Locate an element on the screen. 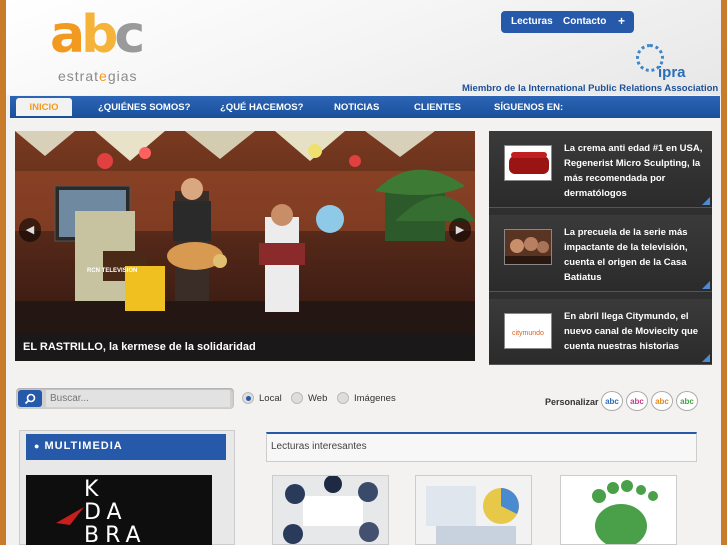 This screenshot has height=545, width=727. citymundo-logo-text: citymundo is located at coordinates (528, 333).